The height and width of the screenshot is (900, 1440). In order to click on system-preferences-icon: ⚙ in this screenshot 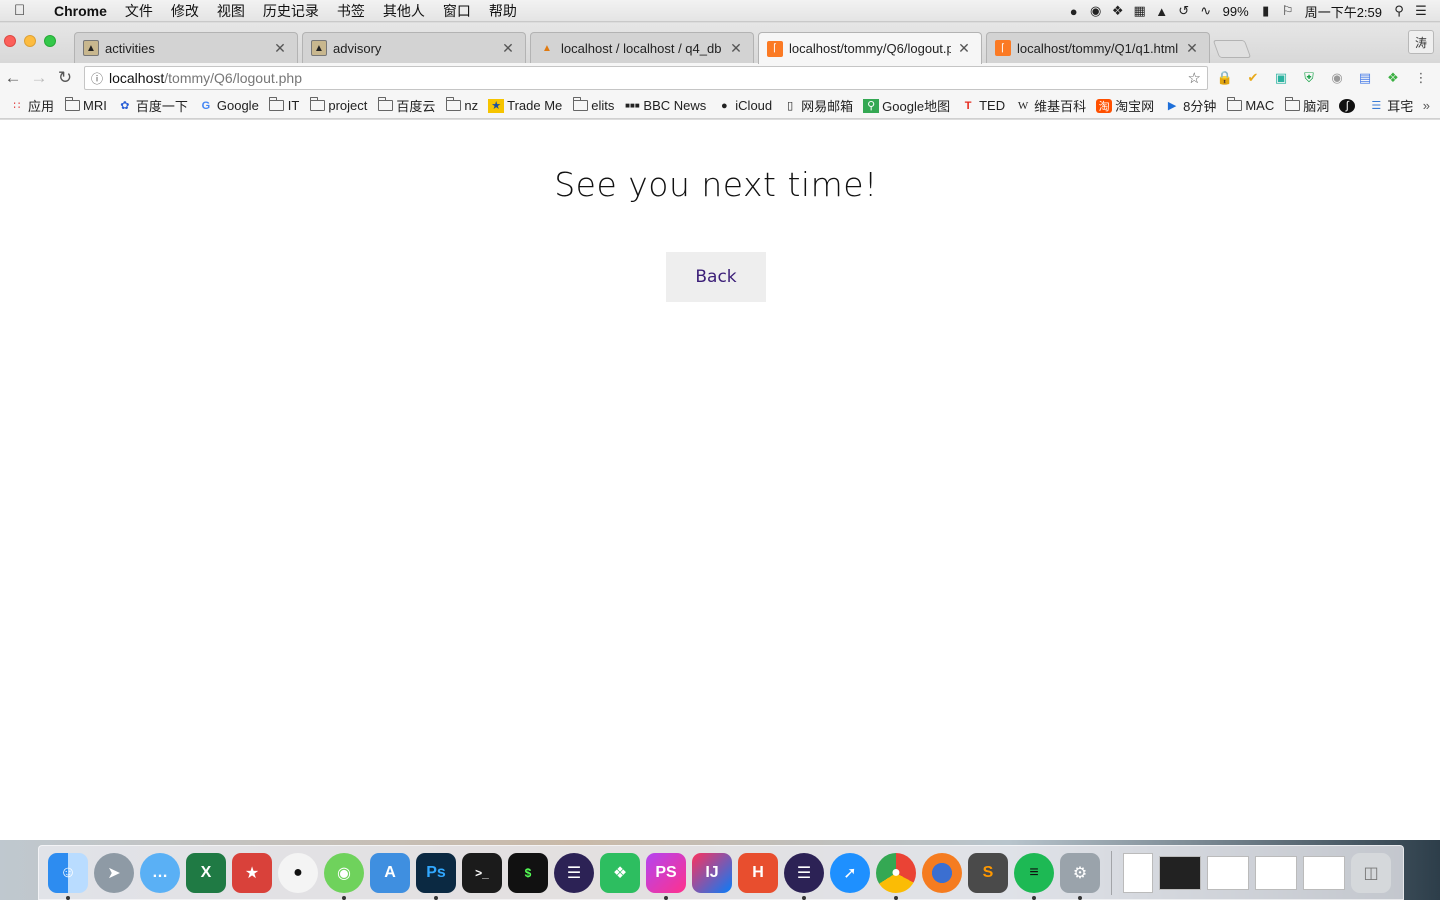, I will do `click(1080, 876)`.